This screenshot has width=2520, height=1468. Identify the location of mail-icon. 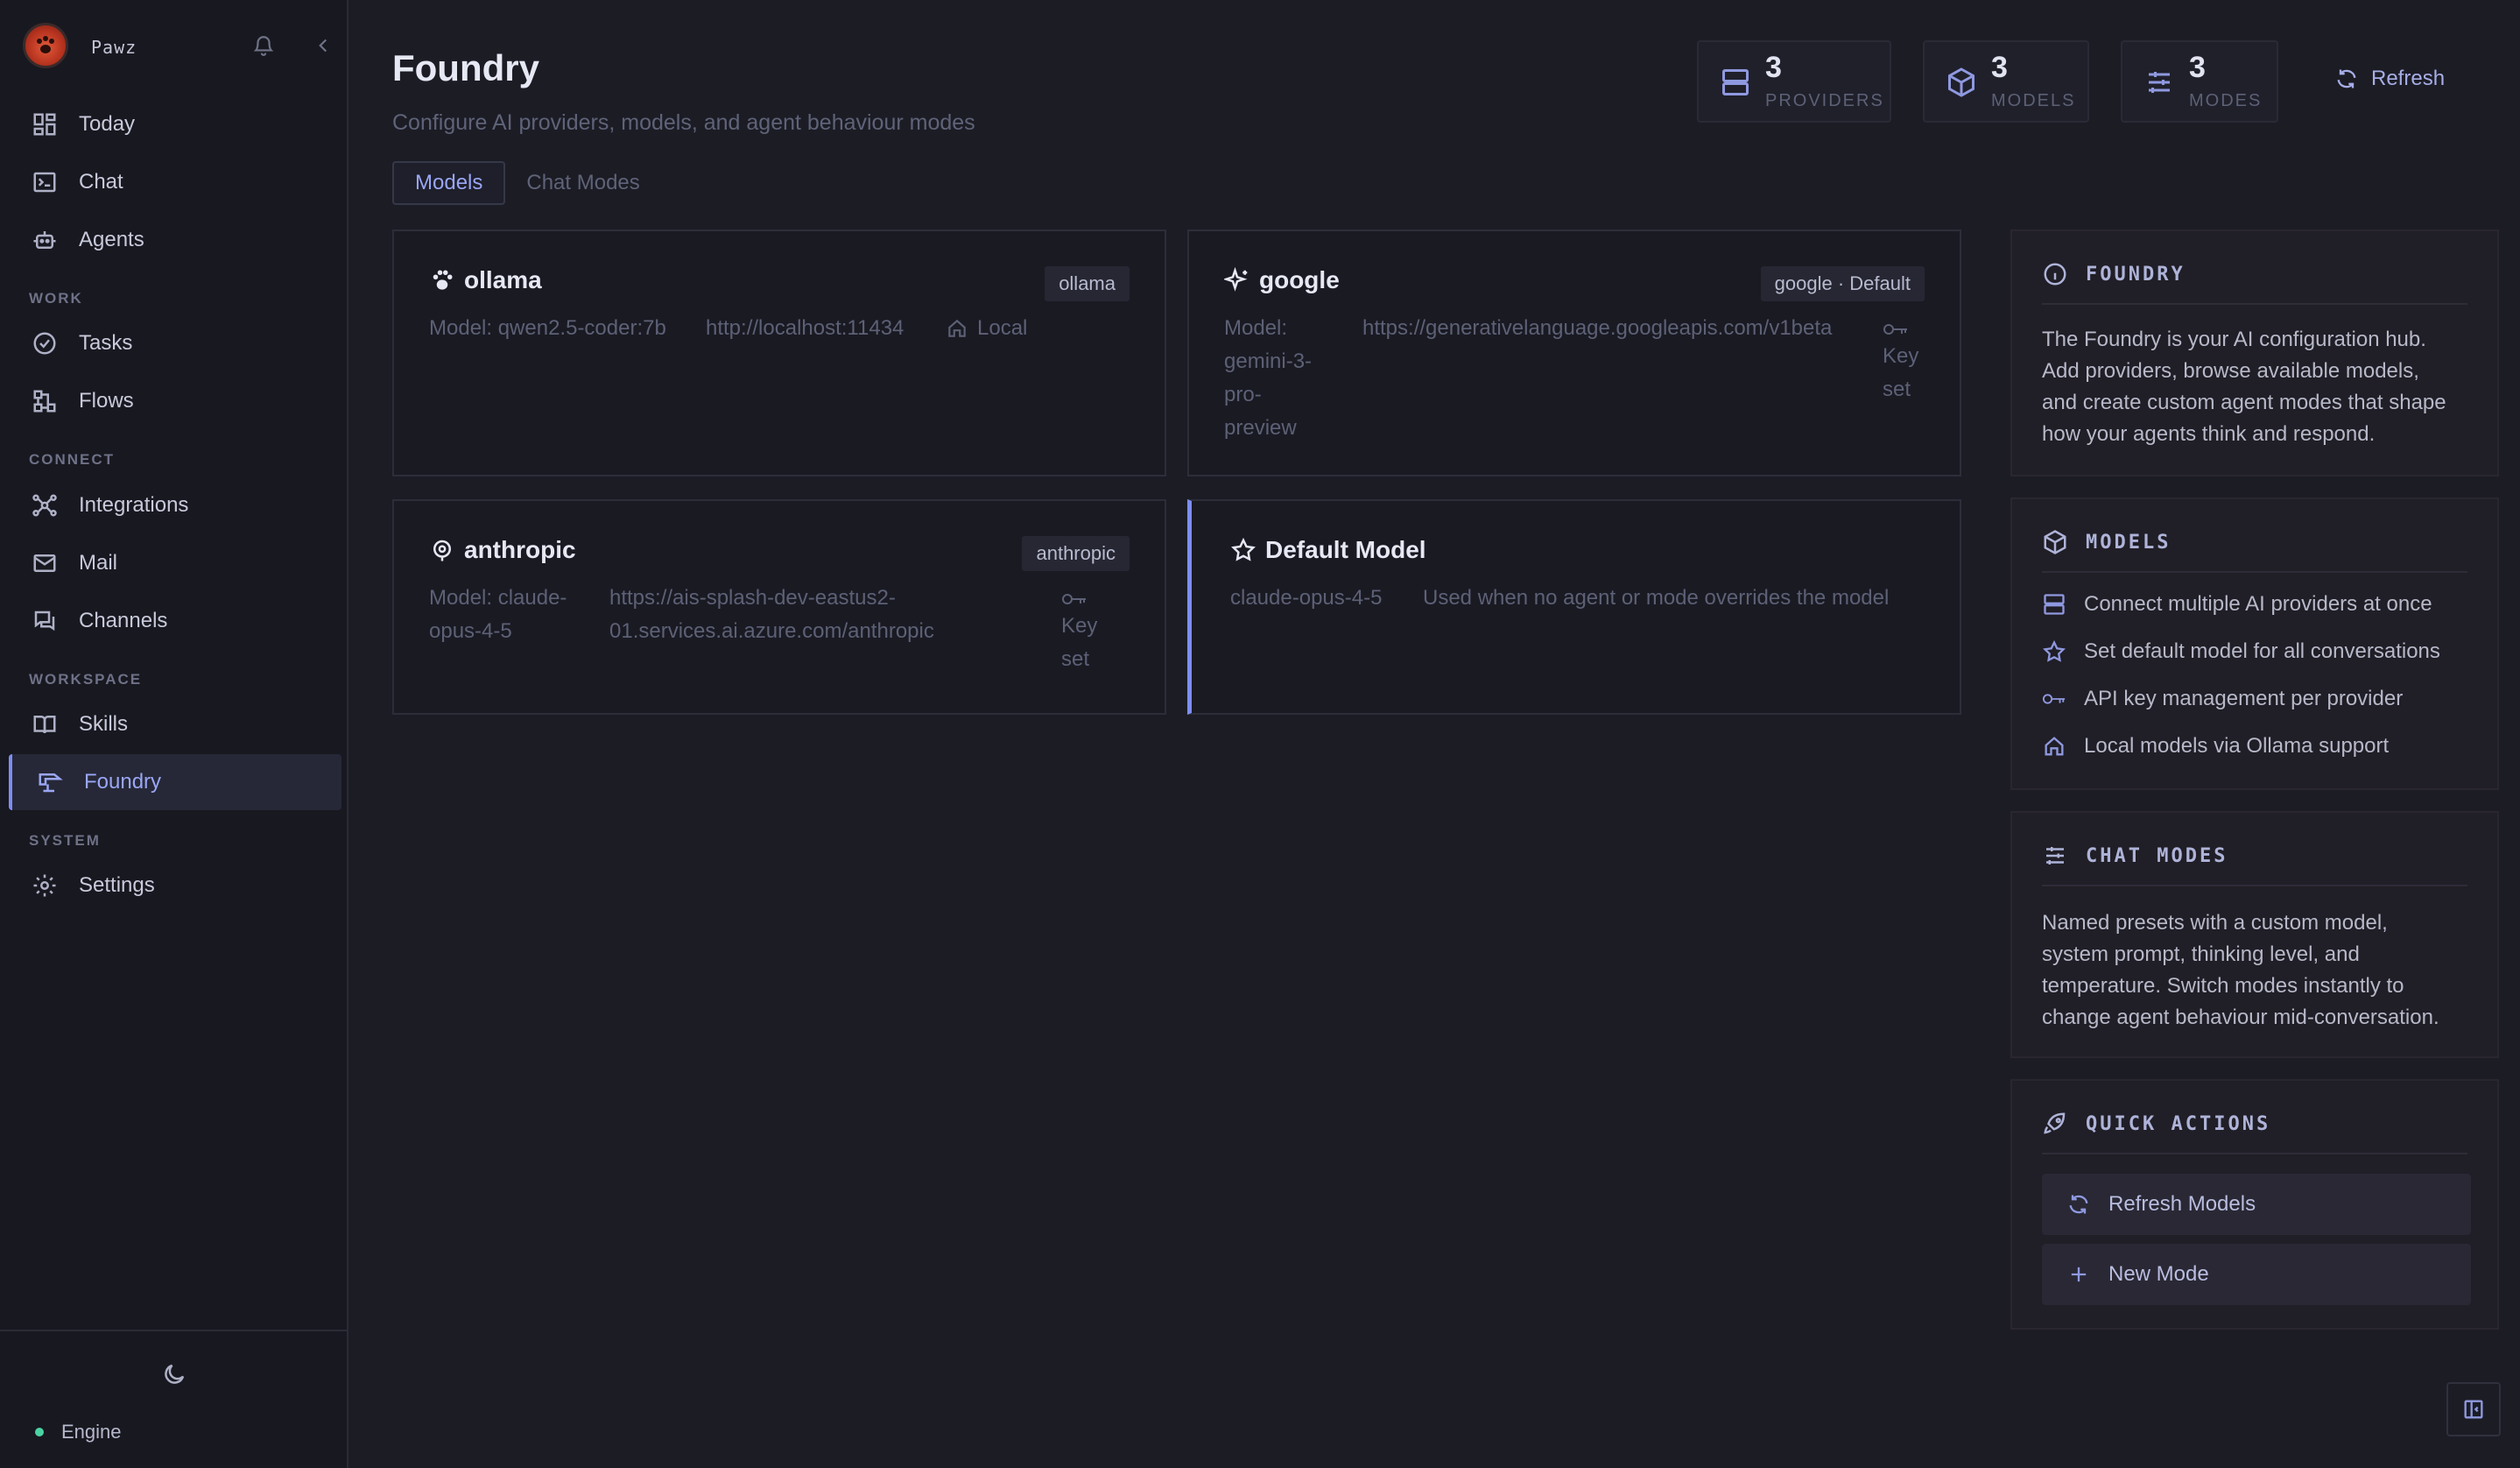
(44, 563).